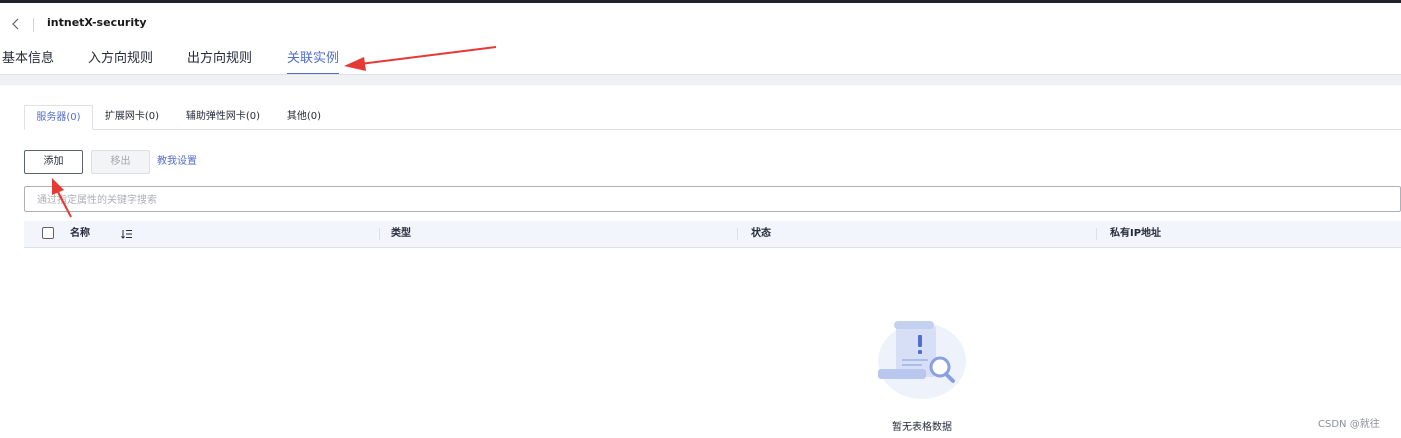 The height and width of the screenshot is (438, 1401). I want to click on column-header-name: 名称, so click(80, 234).